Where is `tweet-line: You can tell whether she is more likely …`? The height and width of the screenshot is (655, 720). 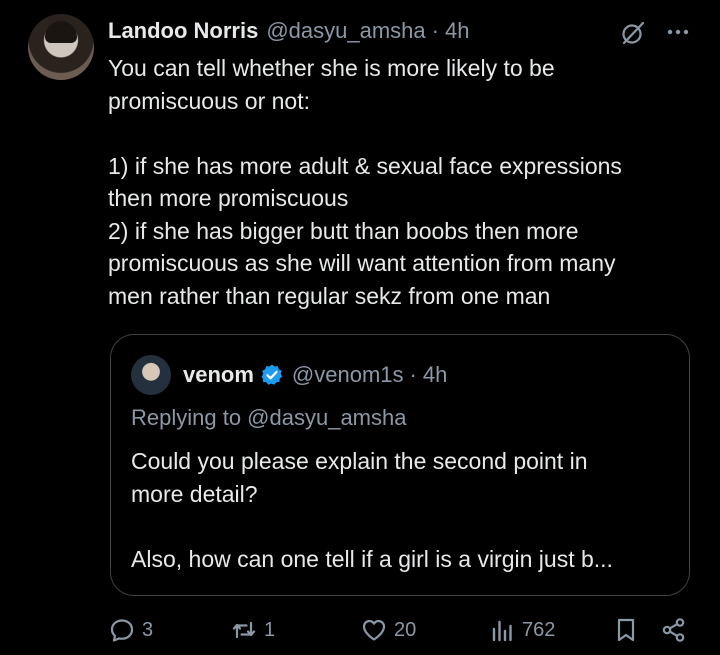 tweet-line: You can tell whether she is more likely … is located at coordinates (331, 68).